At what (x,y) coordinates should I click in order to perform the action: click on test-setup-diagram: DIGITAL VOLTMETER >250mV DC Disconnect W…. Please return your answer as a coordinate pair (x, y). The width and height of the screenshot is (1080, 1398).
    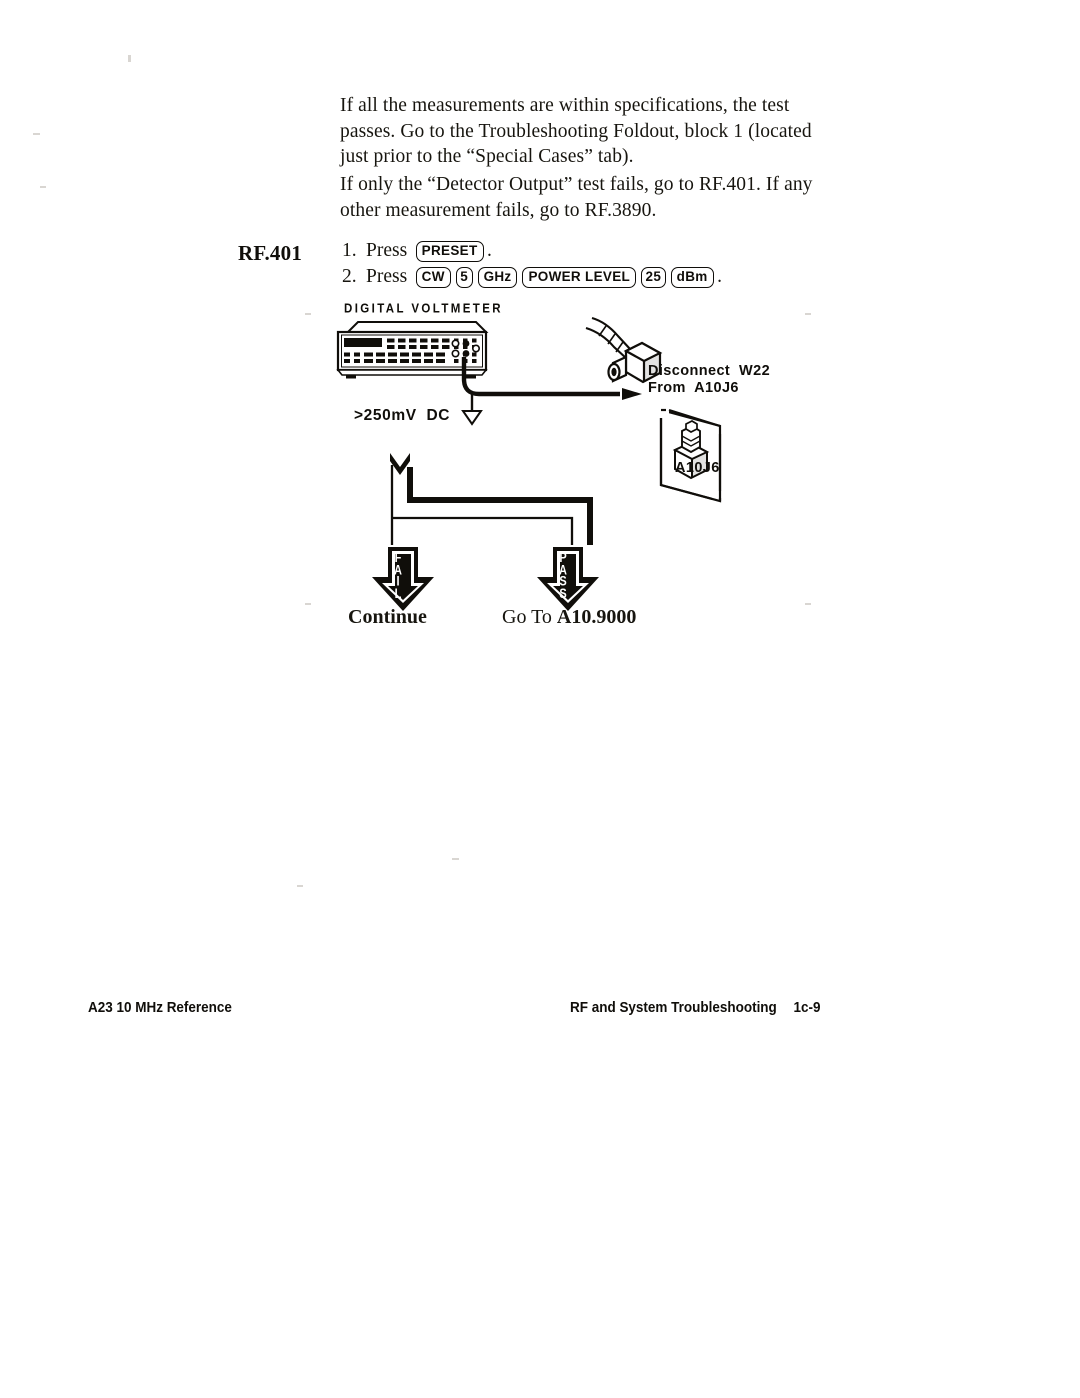
    Looking at the image, I should click on (550, 467).